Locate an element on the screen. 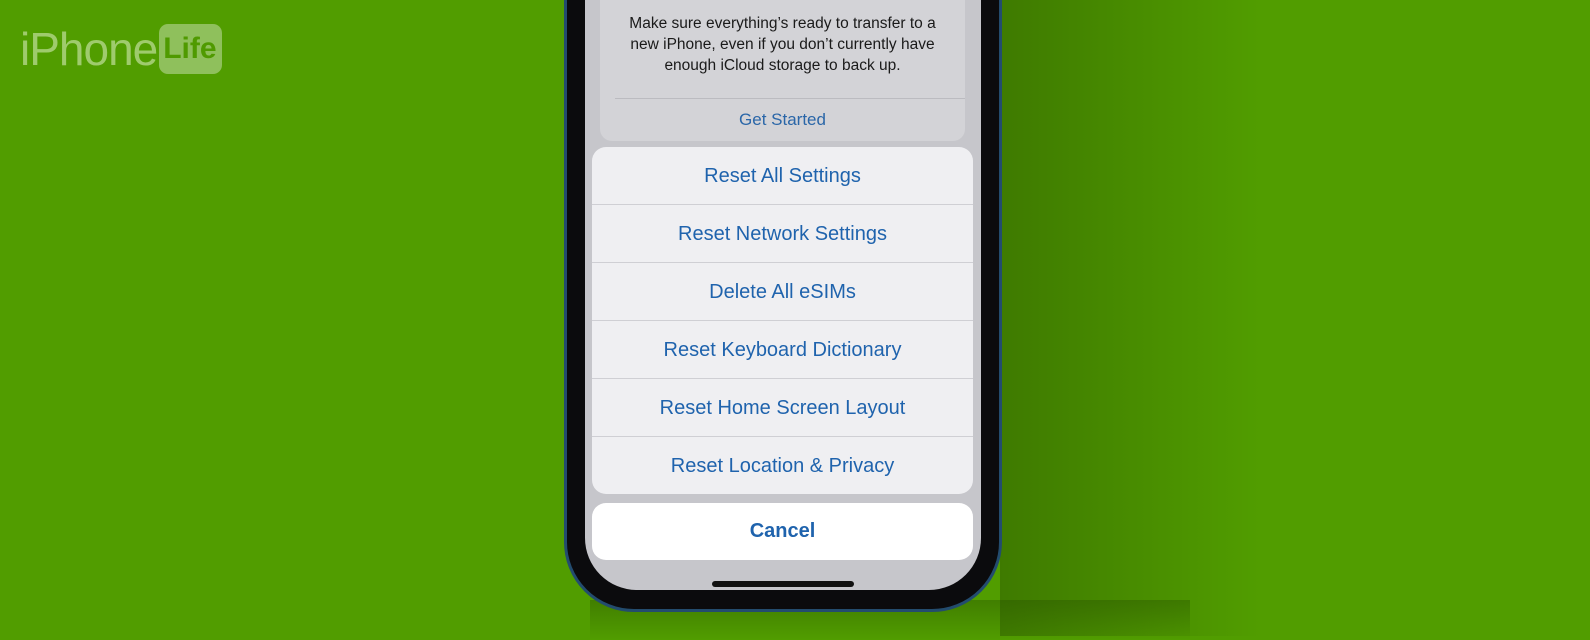  iphonelife-logo: iPhone Life is located at coordinates (121, 49).